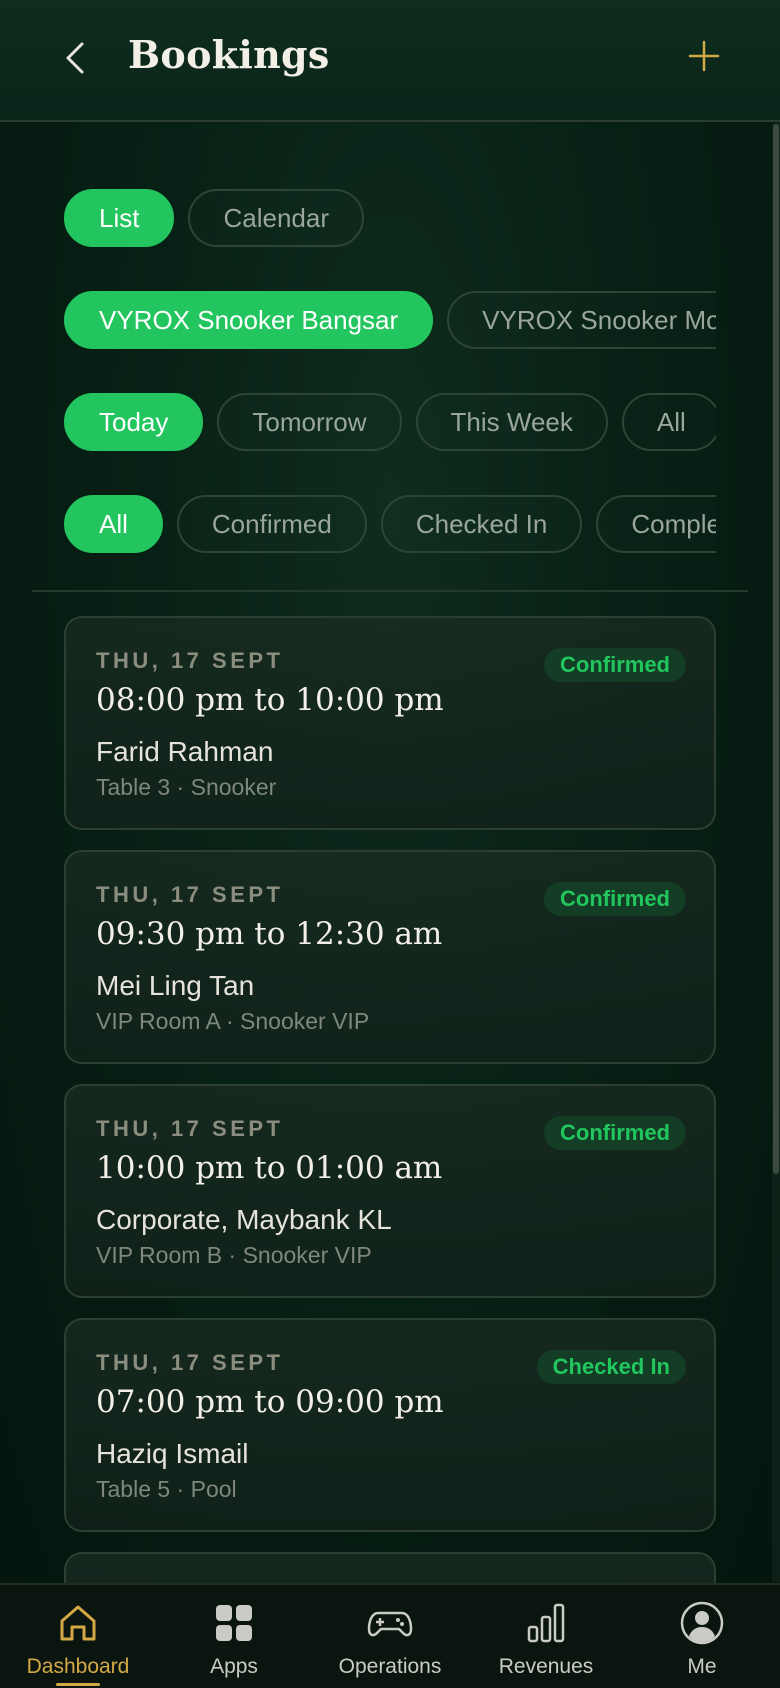  What do you see at coordinates (186, 787) in the screenshot?
I see `booking-detail: Table 3 · Snooker` at bounding box center [186, 787].